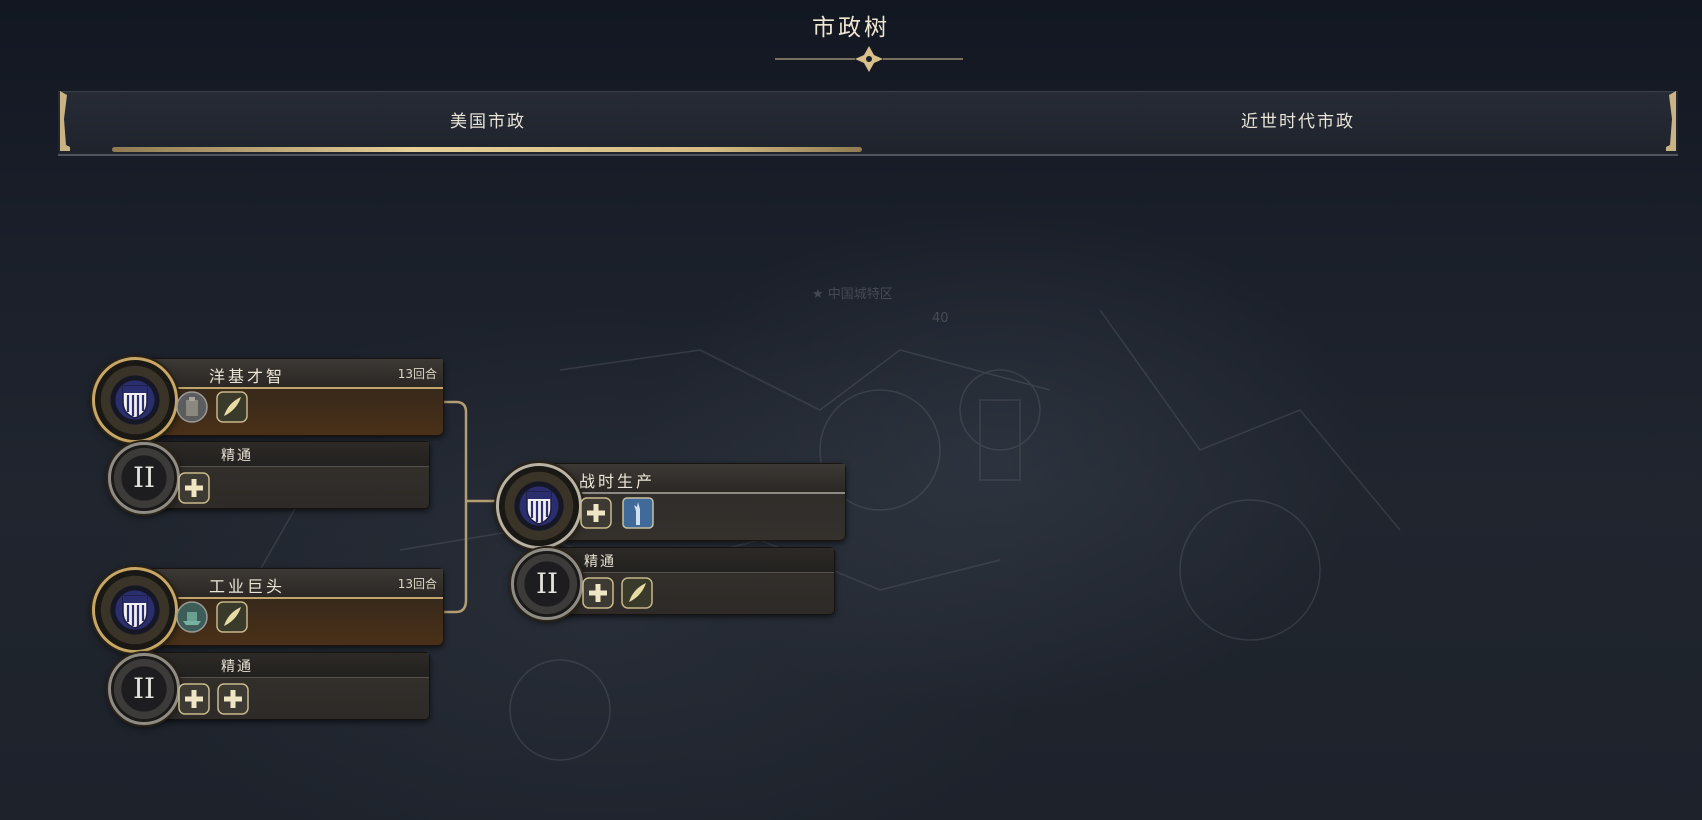  I want to click on tab-american-civics: 美国市政, so click(488, 122).